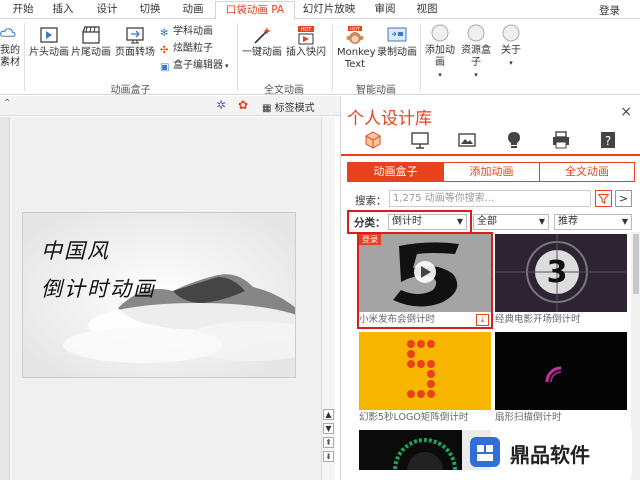 The height and width of the screenshot is (480, 640). Describe the element at coordinates (328, 456) in the screenshot. I see `next-slide-button: ⇟` at that location.